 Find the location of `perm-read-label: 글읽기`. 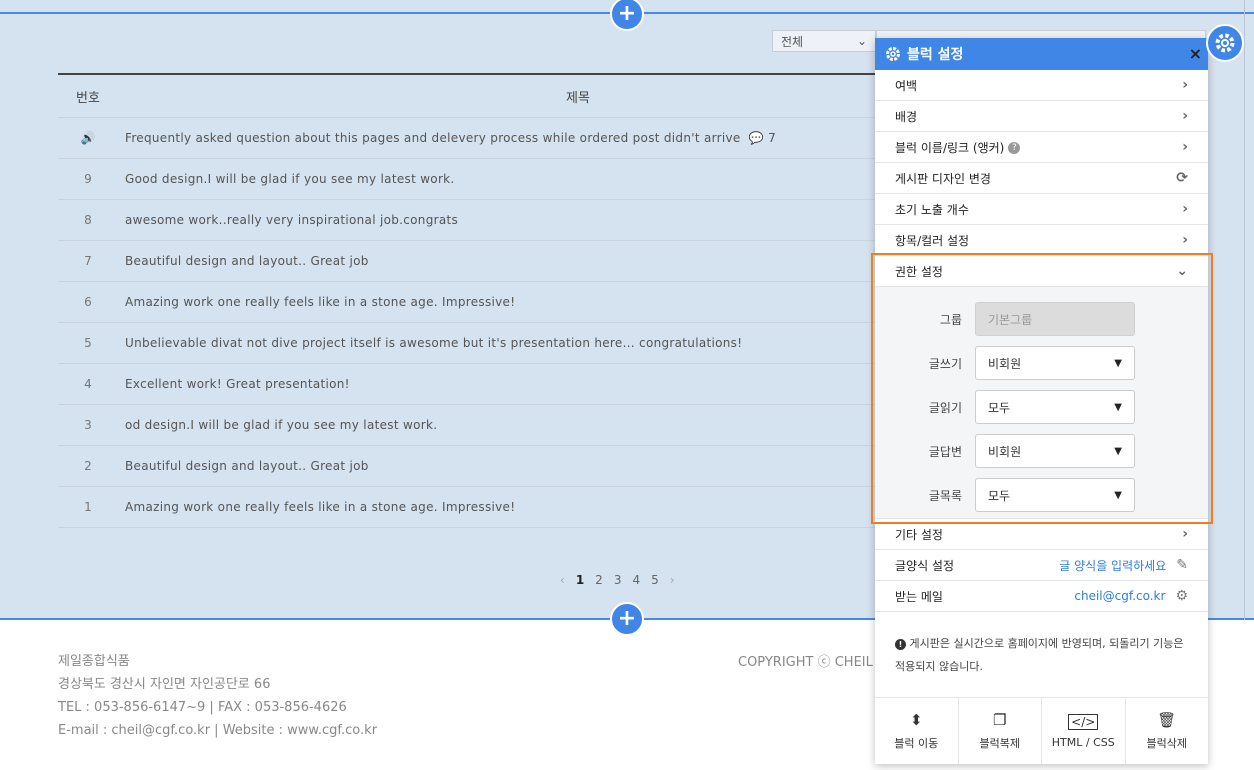

perm-read-label: 글읽기 is located at coordinates (945, 407).